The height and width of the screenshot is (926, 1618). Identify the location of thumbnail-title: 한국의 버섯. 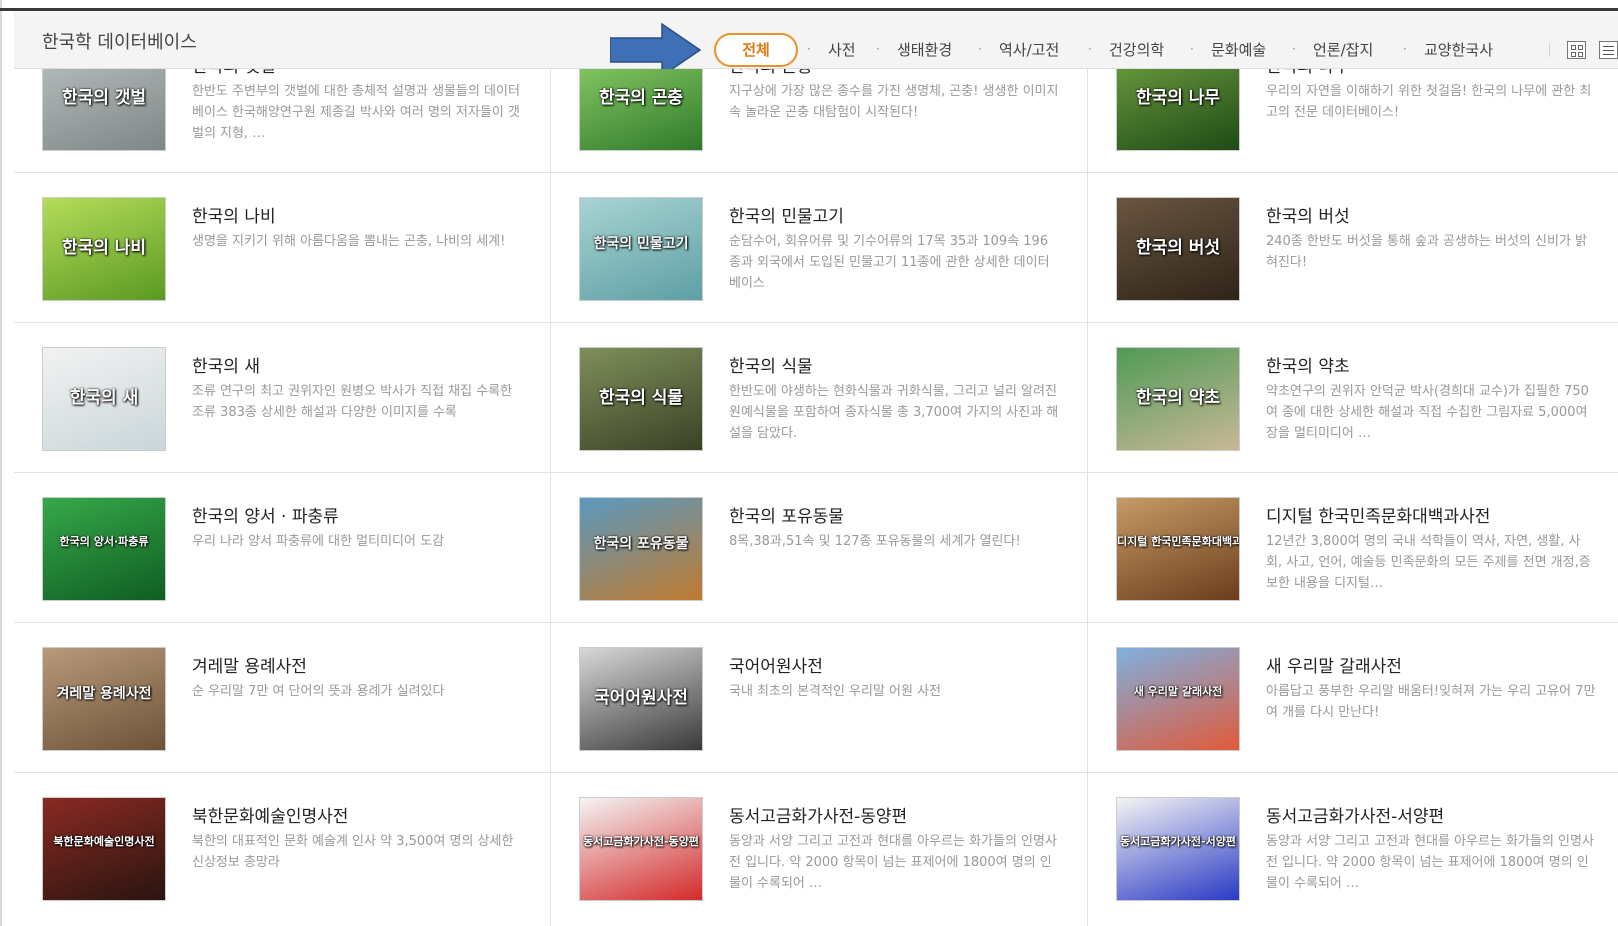
(1178, 247).